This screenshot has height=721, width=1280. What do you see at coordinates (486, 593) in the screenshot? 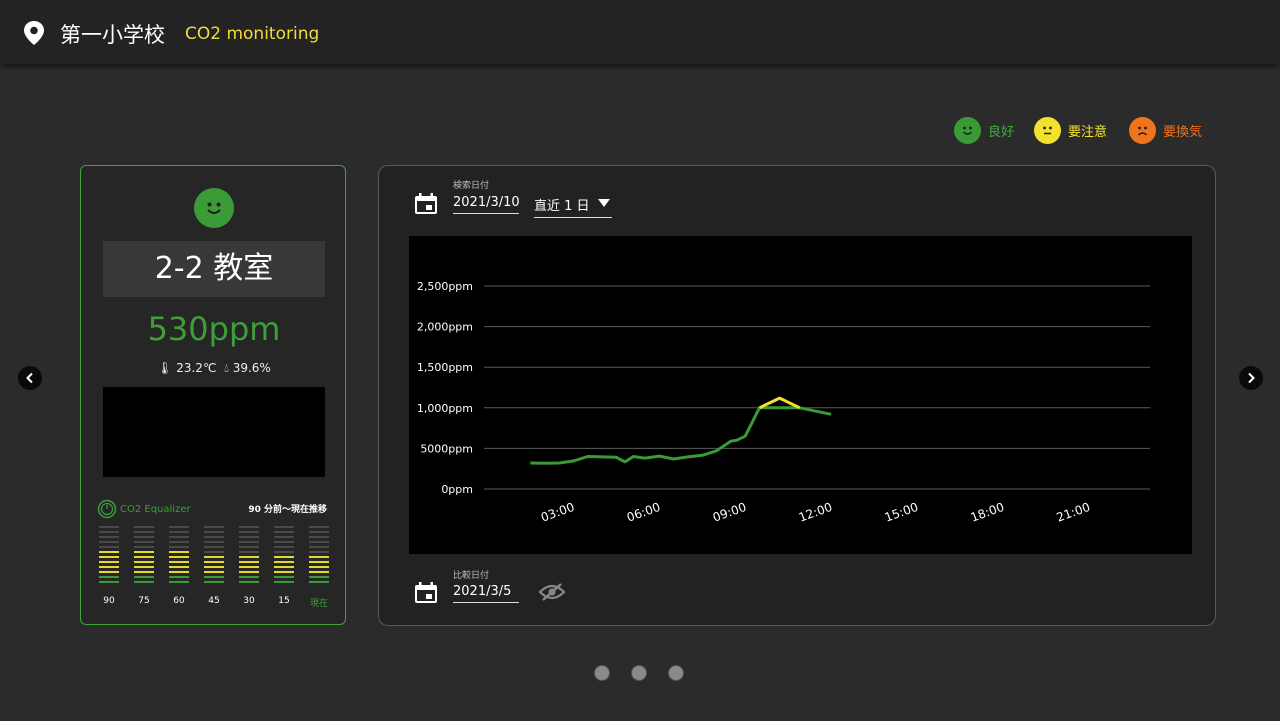
I see `compare-date-field: 2021/3/5` at bounding box center [486, 593].